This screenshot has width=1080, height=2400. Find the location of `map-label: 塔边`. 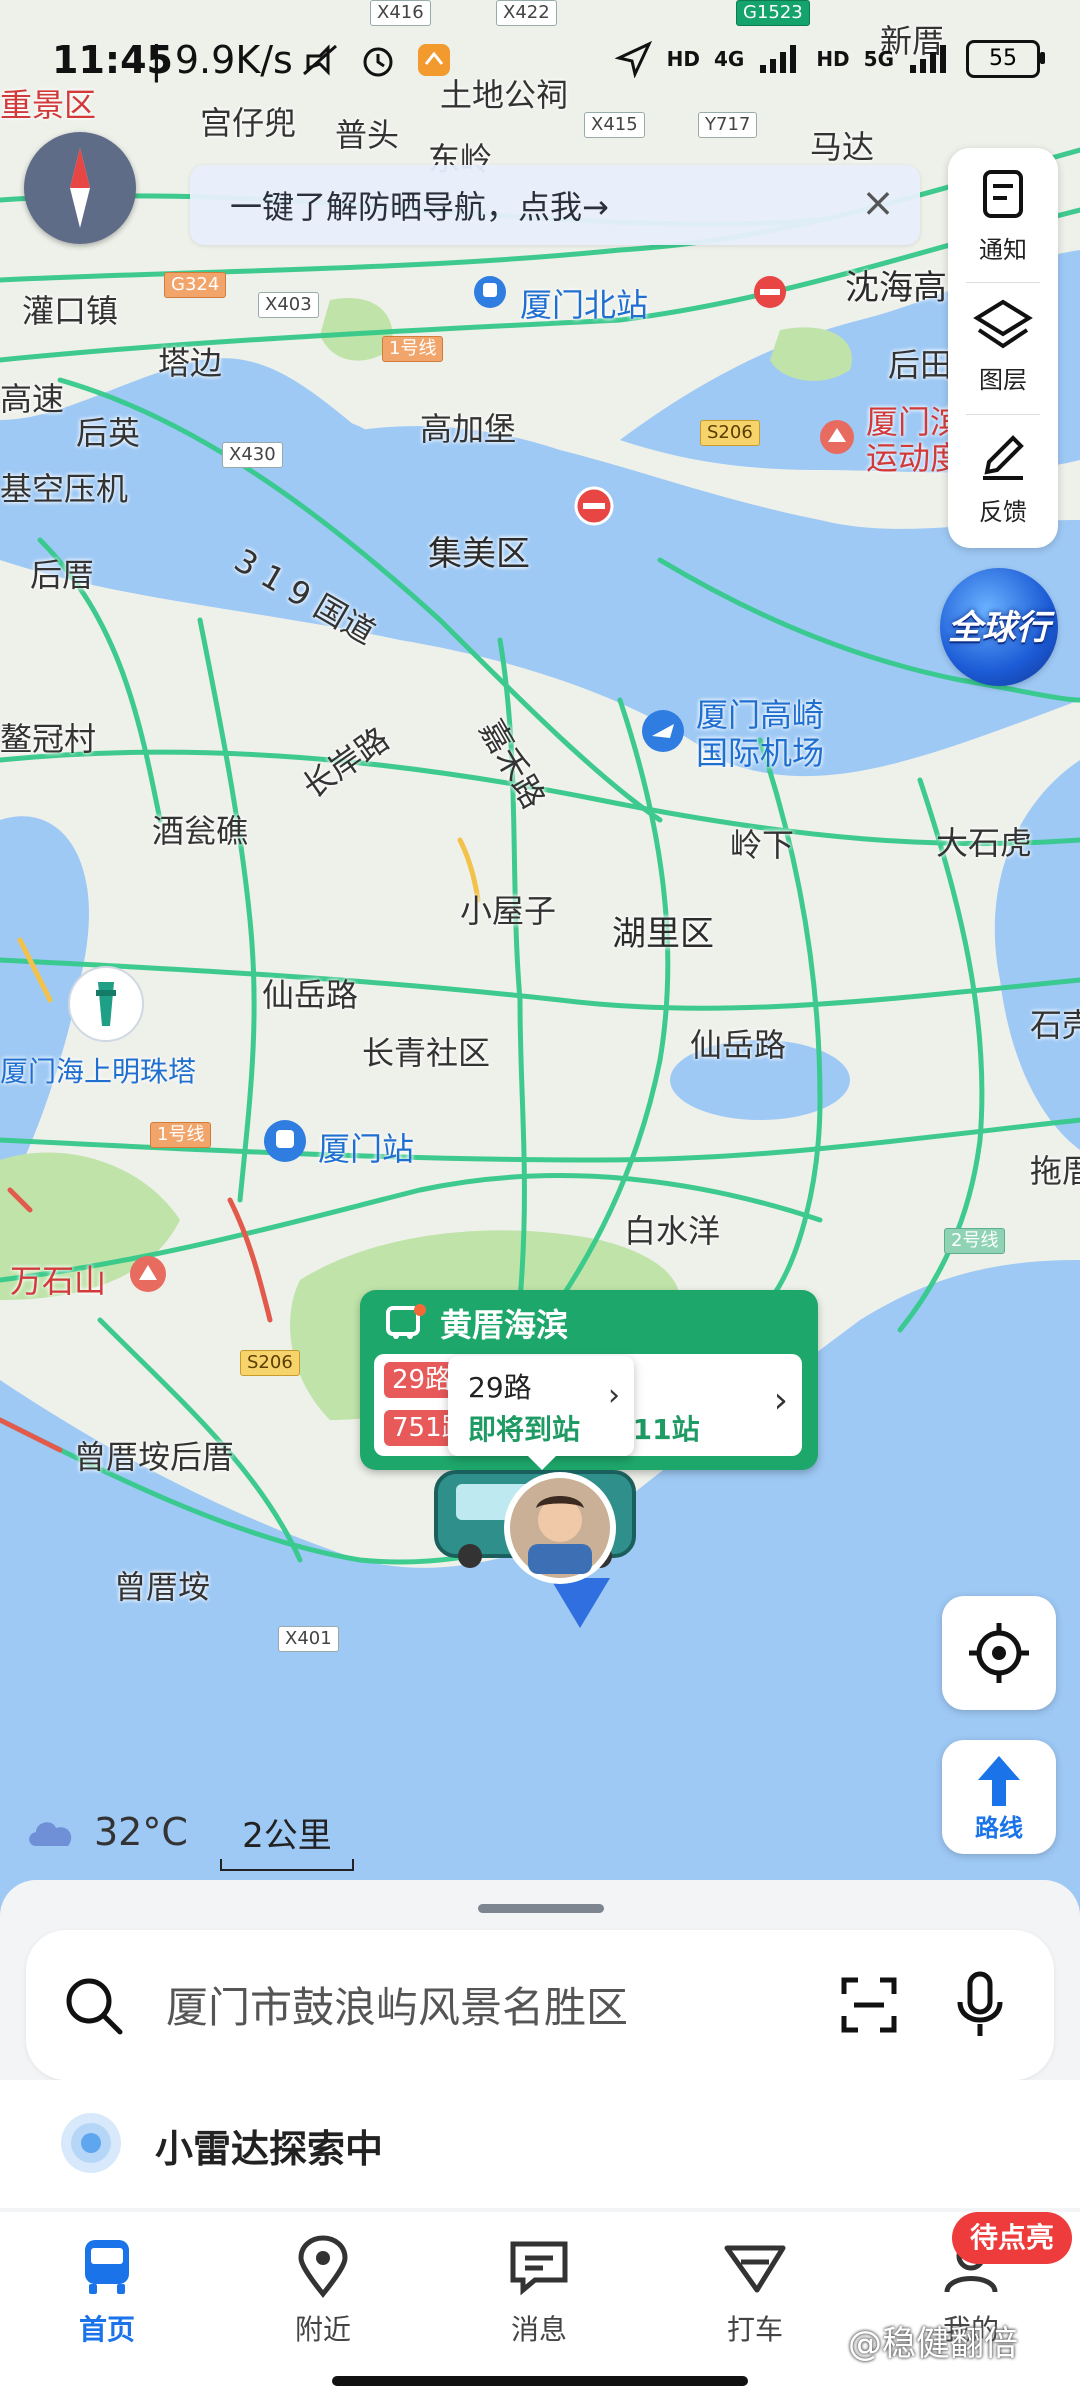

map-label: 塔边 is located at coordinates (190, 363).